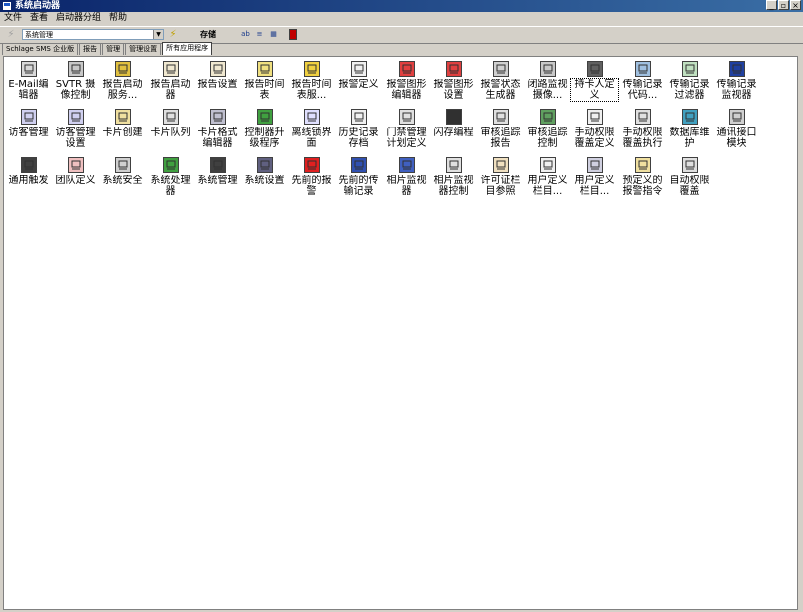  I want to click on launcher-item-label: 先前的报警, so click(311, 186).